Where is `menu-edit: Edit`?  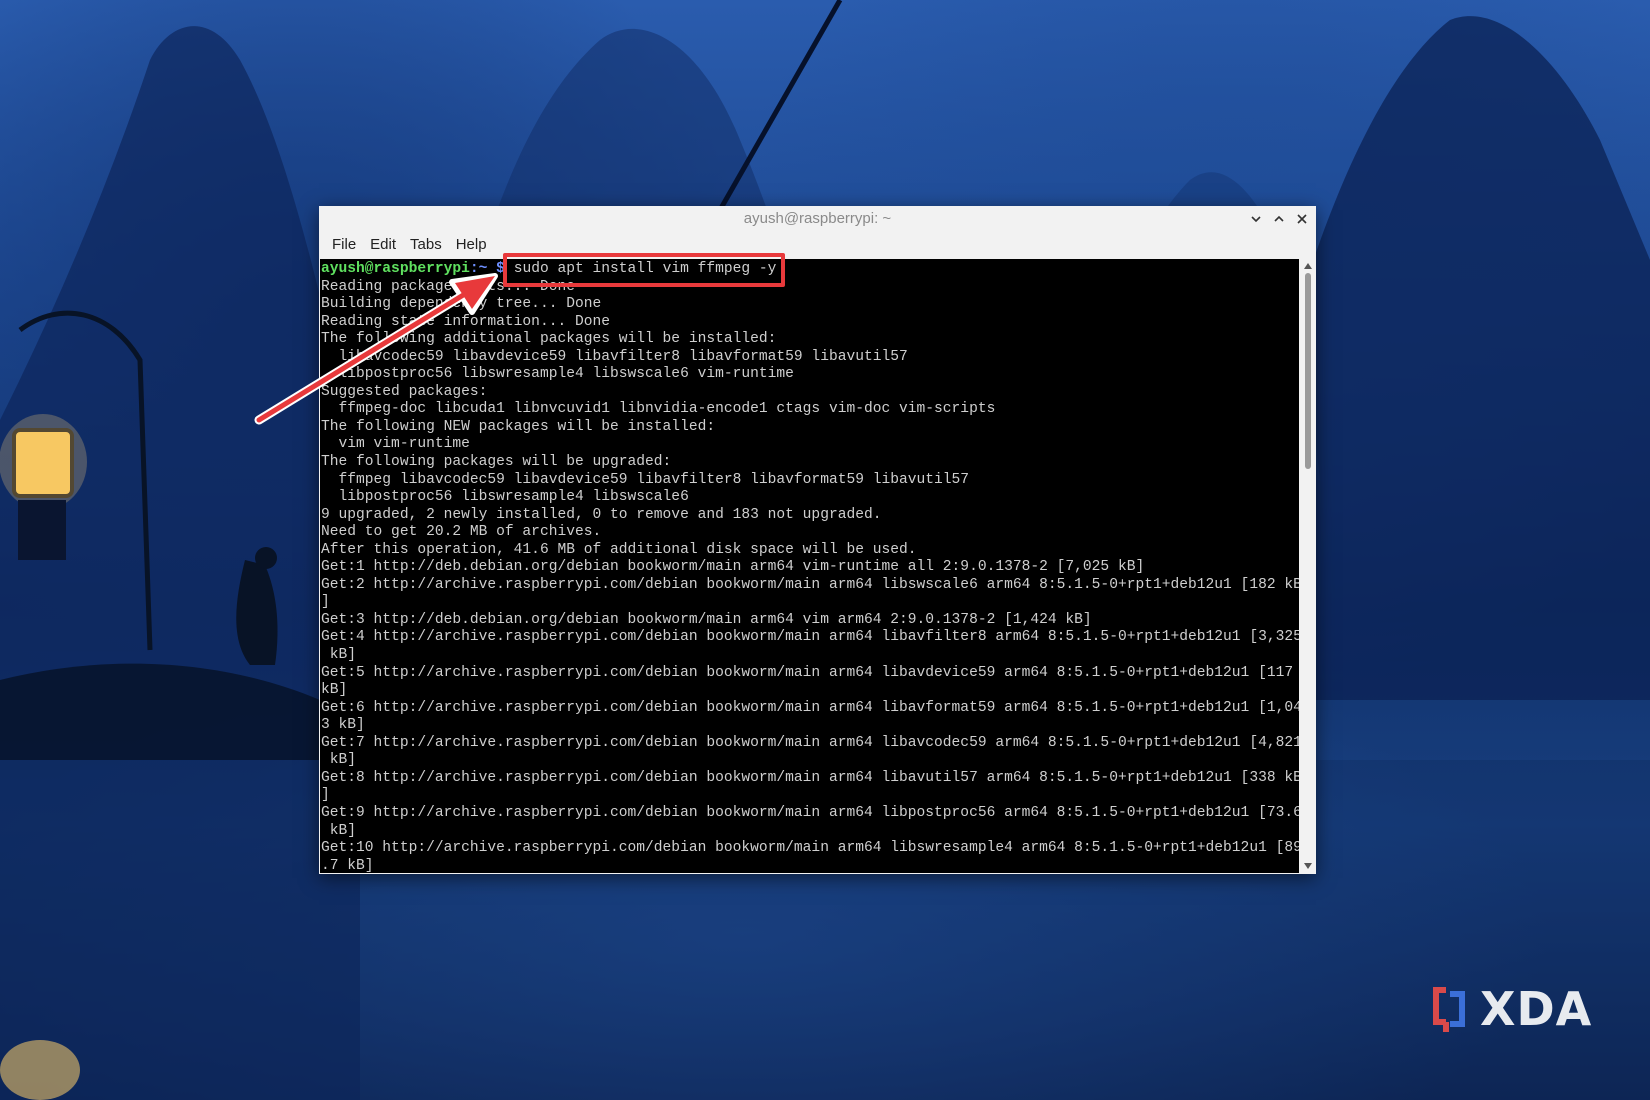 menu-edit: Edit is located at coordinates (383, 244).